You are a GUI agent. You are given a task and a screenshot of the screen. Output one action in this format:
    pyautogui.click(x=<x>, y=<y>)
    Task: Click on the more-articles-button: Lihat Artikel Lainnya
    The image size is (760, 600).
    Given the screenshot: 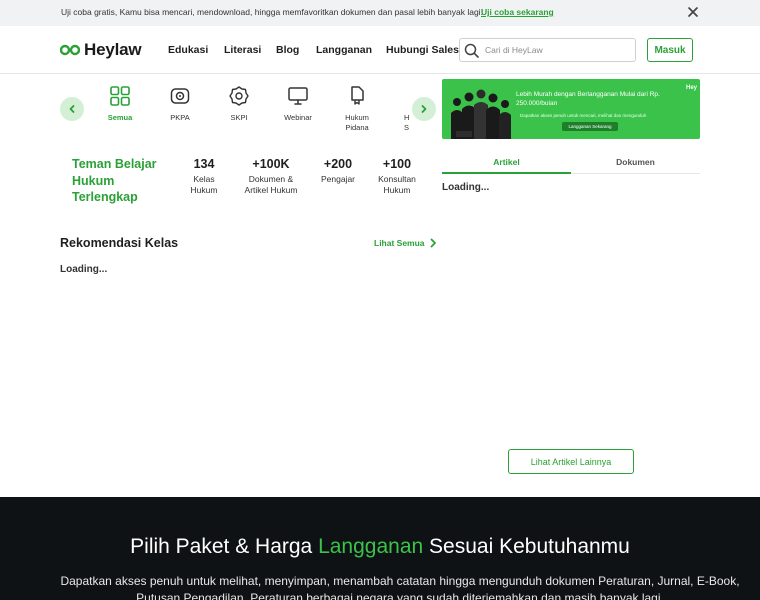 What is the action you would take?
    pyautogui.click(x=571, y=461)
    